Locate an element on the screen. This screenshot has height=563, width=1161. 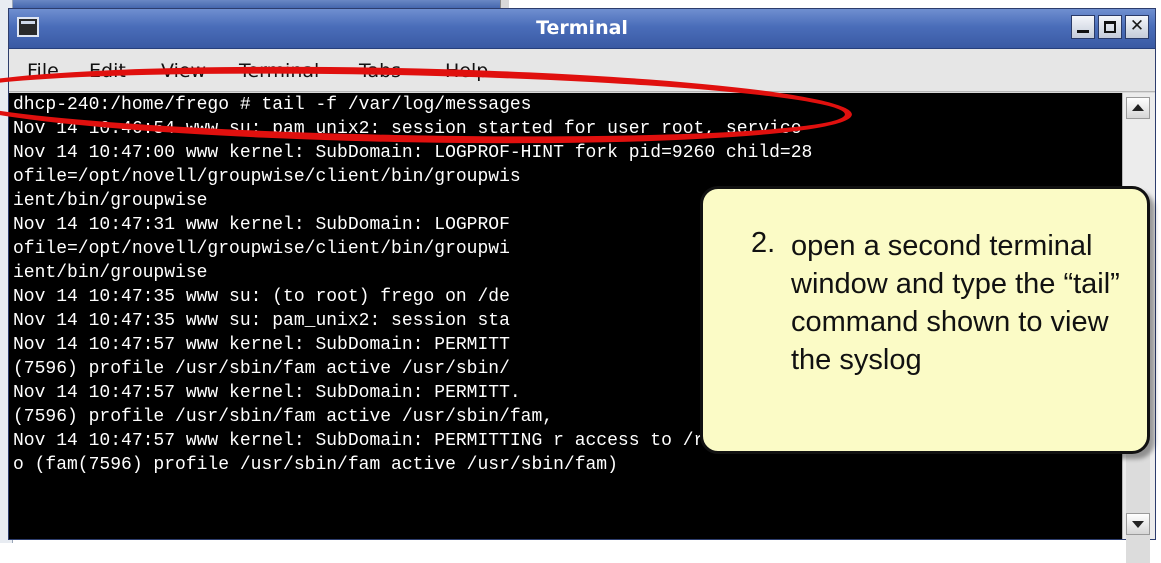
close-button: ✕ is located at coordinates (1137, 27).